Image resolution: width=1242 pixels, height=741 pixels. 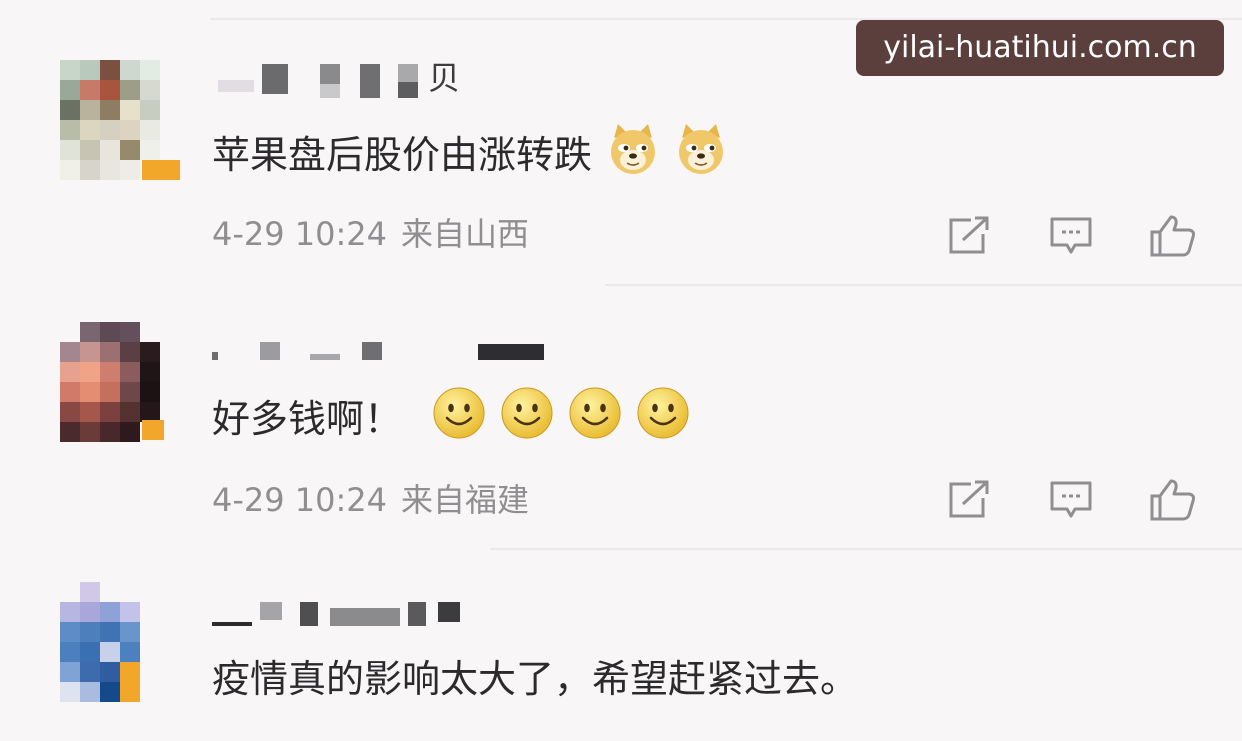 I want to click on comment-text: 好多钱啊！, so click(x=451, y=419).